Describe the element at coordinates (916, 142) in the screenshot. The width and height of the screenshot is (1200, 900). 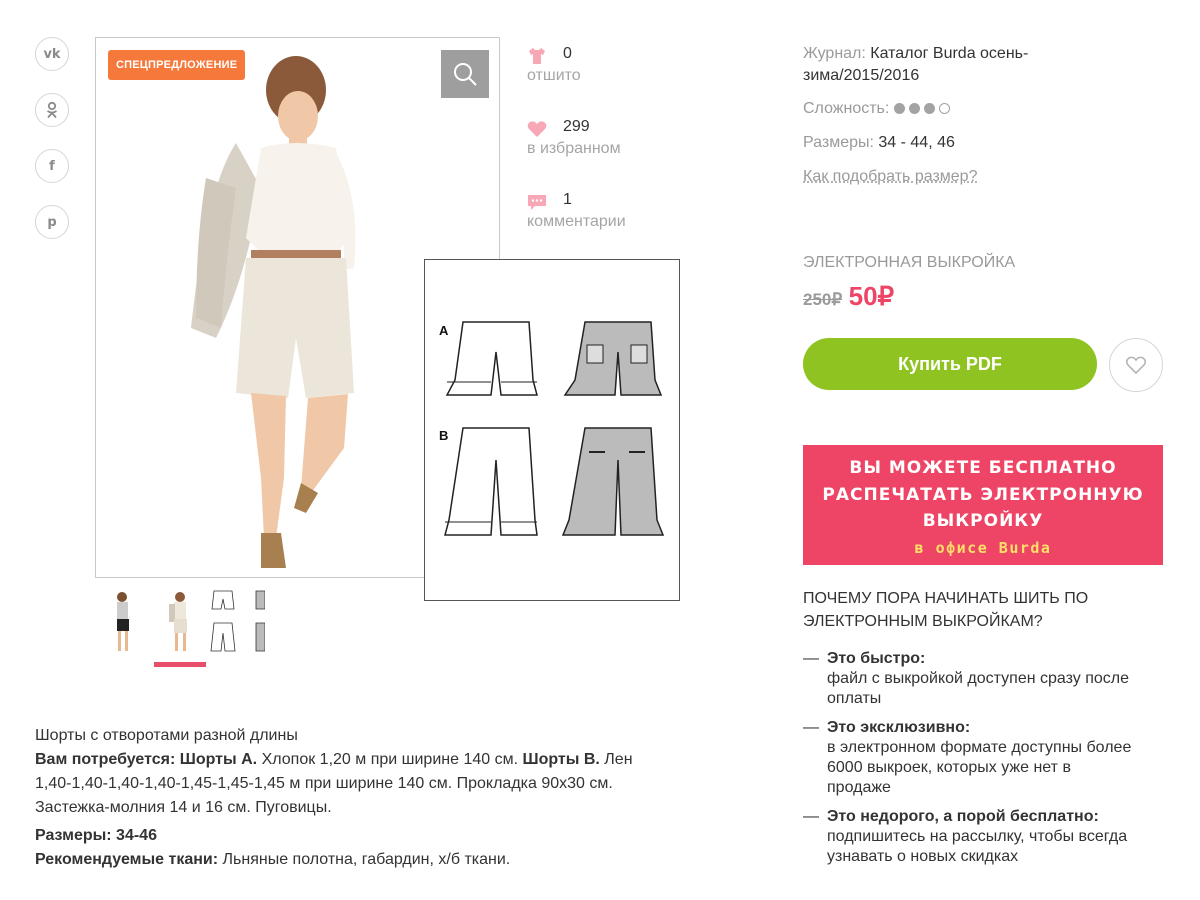
I see `sizes-value: 34 - 44, 46` at that location.